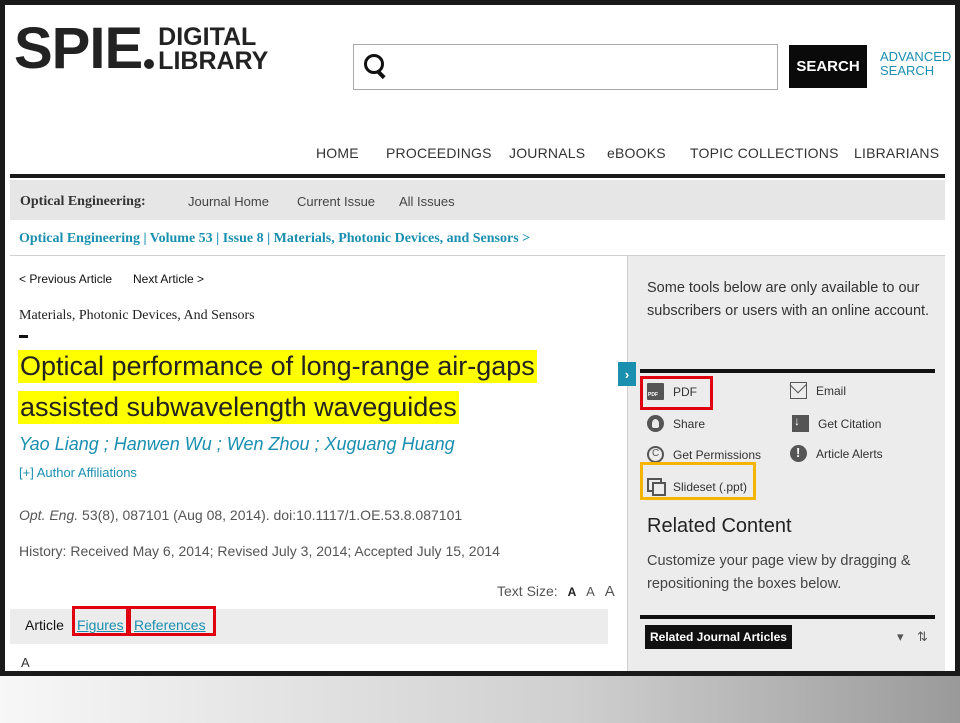  Describe the element at coordinates (477, 176) in the screenshot. I see `nav-rule` at that location.